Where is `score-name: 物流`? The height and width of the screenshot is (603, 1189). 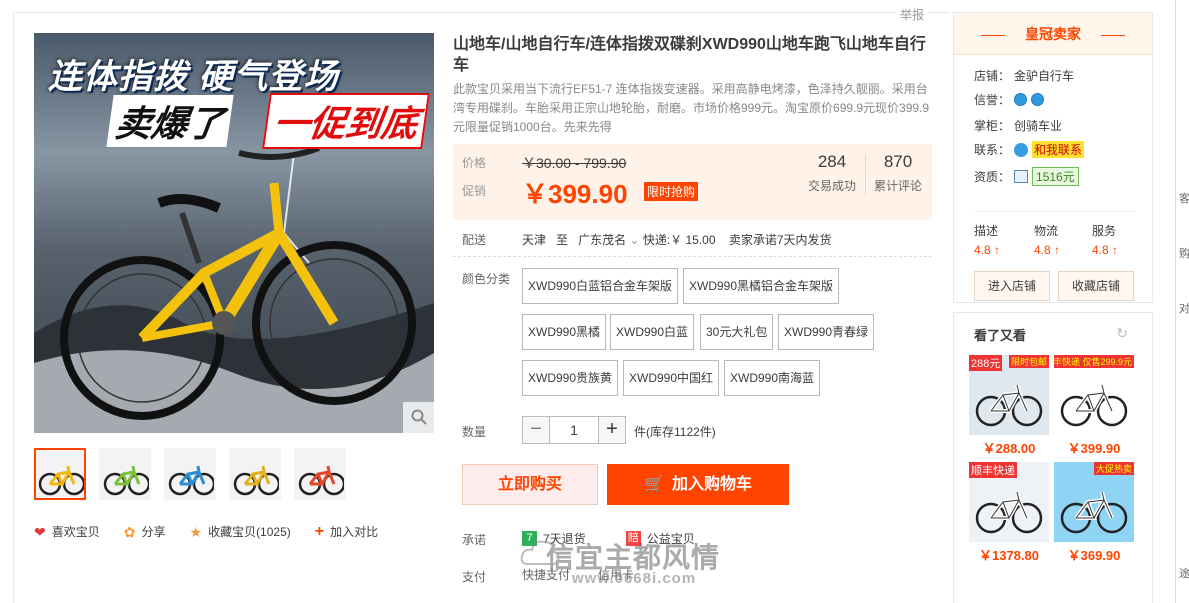
score-name: 物流 is located at coordinates (1046, 231).